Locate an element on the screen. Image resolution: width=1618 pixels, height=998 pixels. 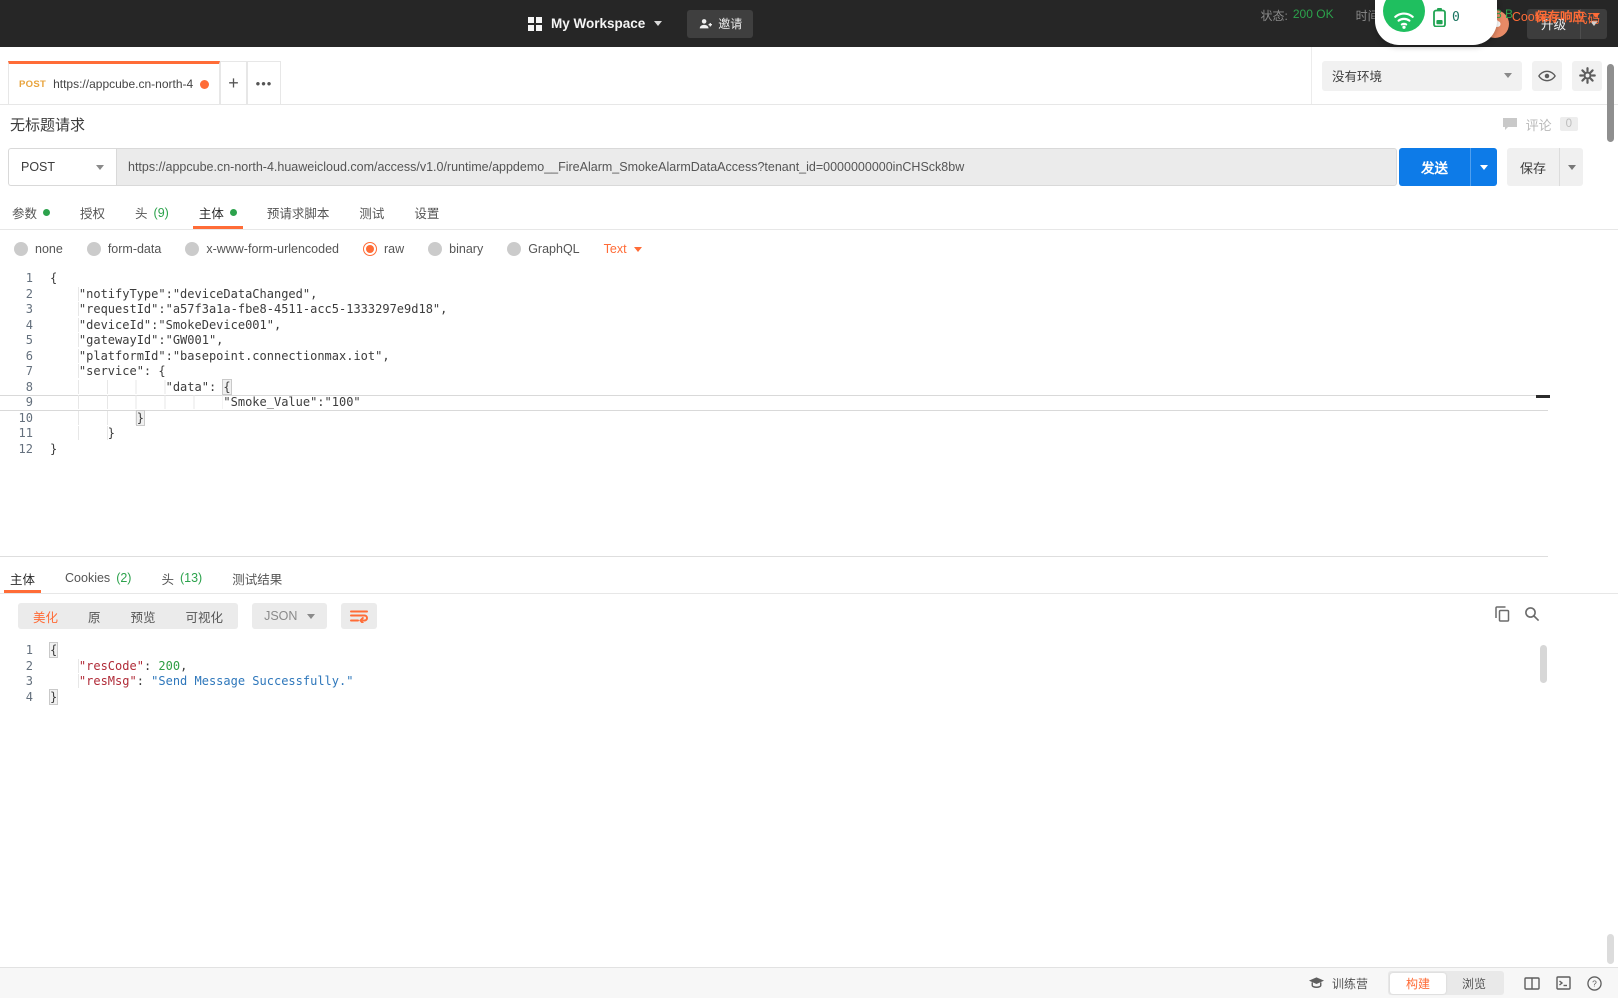
response-format-selector: JSON is located at coordinates (290, 616).